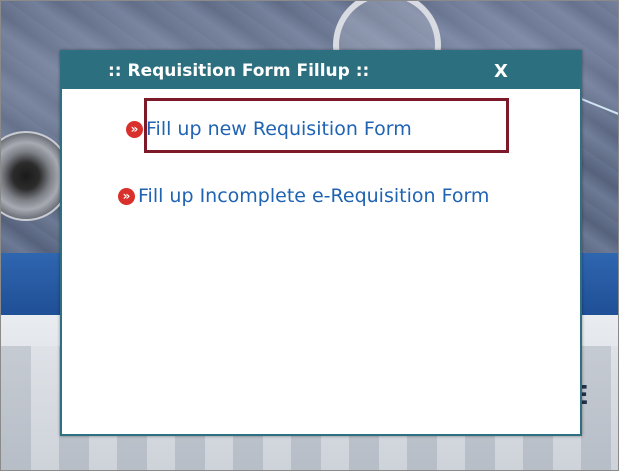  I want to click on close-button: X, so click(501, 71).